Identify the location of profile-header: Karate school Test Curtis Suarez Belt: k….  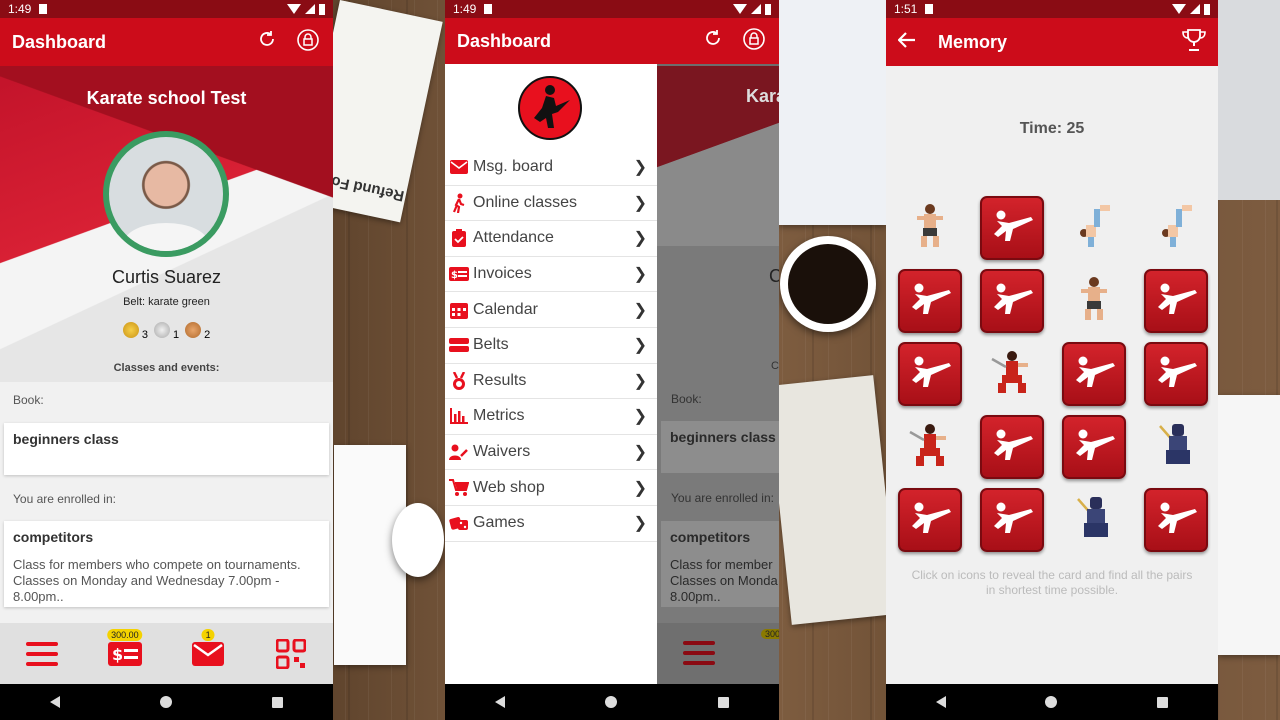
(166, 224).